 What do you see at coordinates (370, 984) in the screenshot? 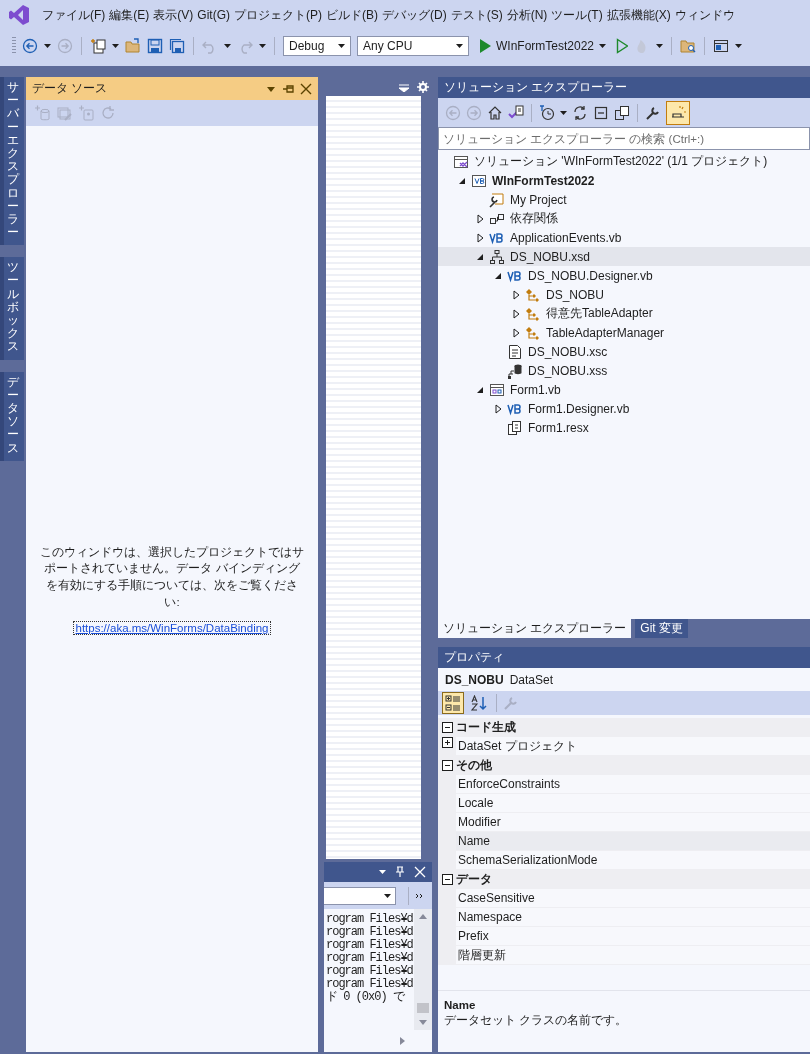
I see `output-line: rogram Files¥d` at bounding box center [370, 984].